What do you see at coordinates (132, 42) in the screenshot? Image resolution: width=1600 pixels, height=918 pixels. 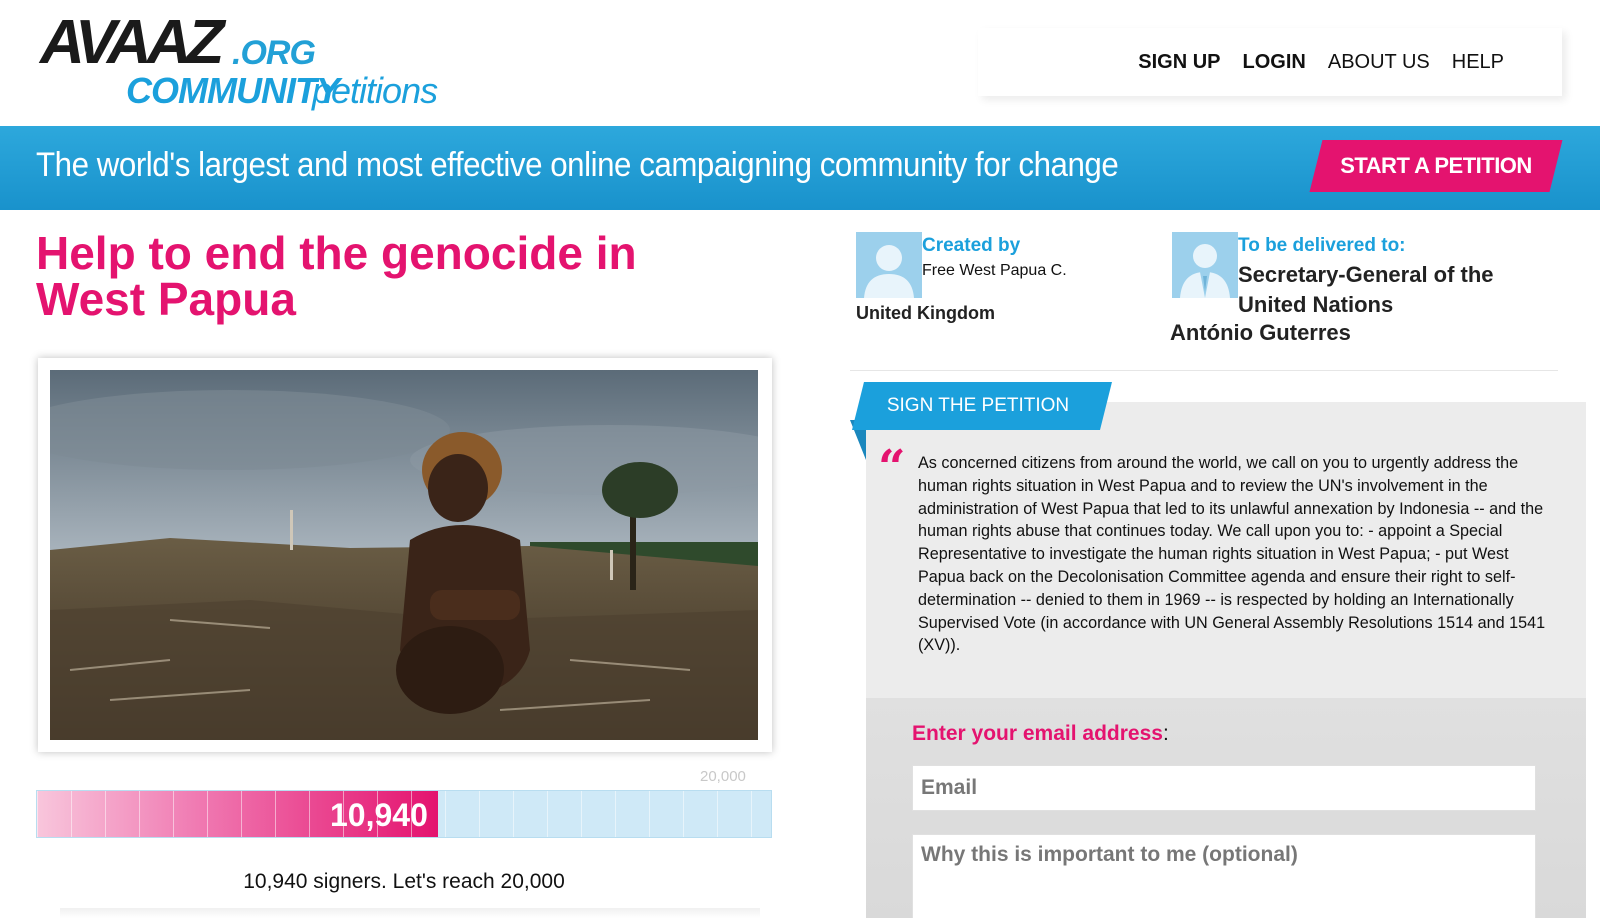 I see `logo-wordmark: AVAAZ` at bounding box center [132, 42].